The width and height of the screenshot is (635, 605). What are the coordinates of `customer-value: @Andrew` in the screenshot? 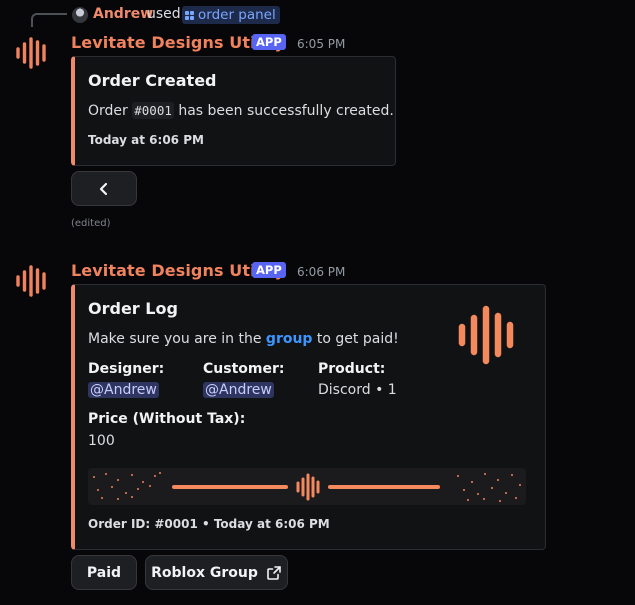 It's located at (238, 390).